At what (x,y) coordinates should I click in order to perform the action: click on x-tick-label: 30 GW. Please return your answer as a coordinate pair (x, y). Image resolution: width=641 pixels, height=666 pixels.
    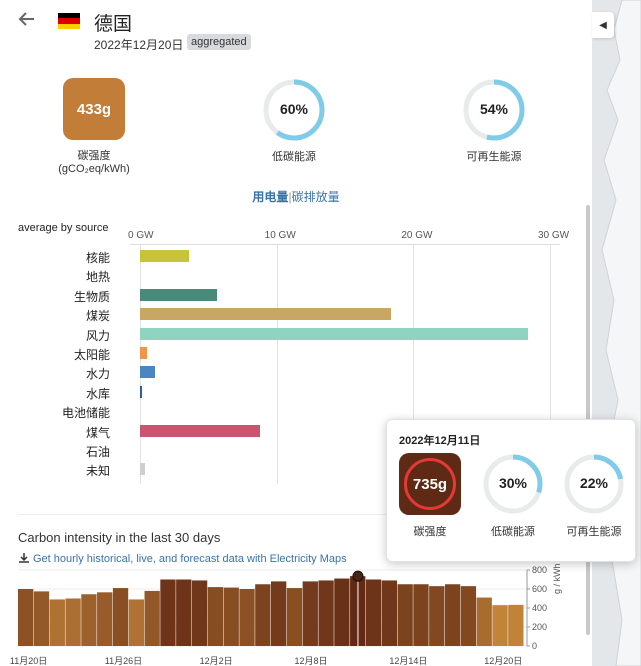
    Looking at the image, I should click on (554, 235).